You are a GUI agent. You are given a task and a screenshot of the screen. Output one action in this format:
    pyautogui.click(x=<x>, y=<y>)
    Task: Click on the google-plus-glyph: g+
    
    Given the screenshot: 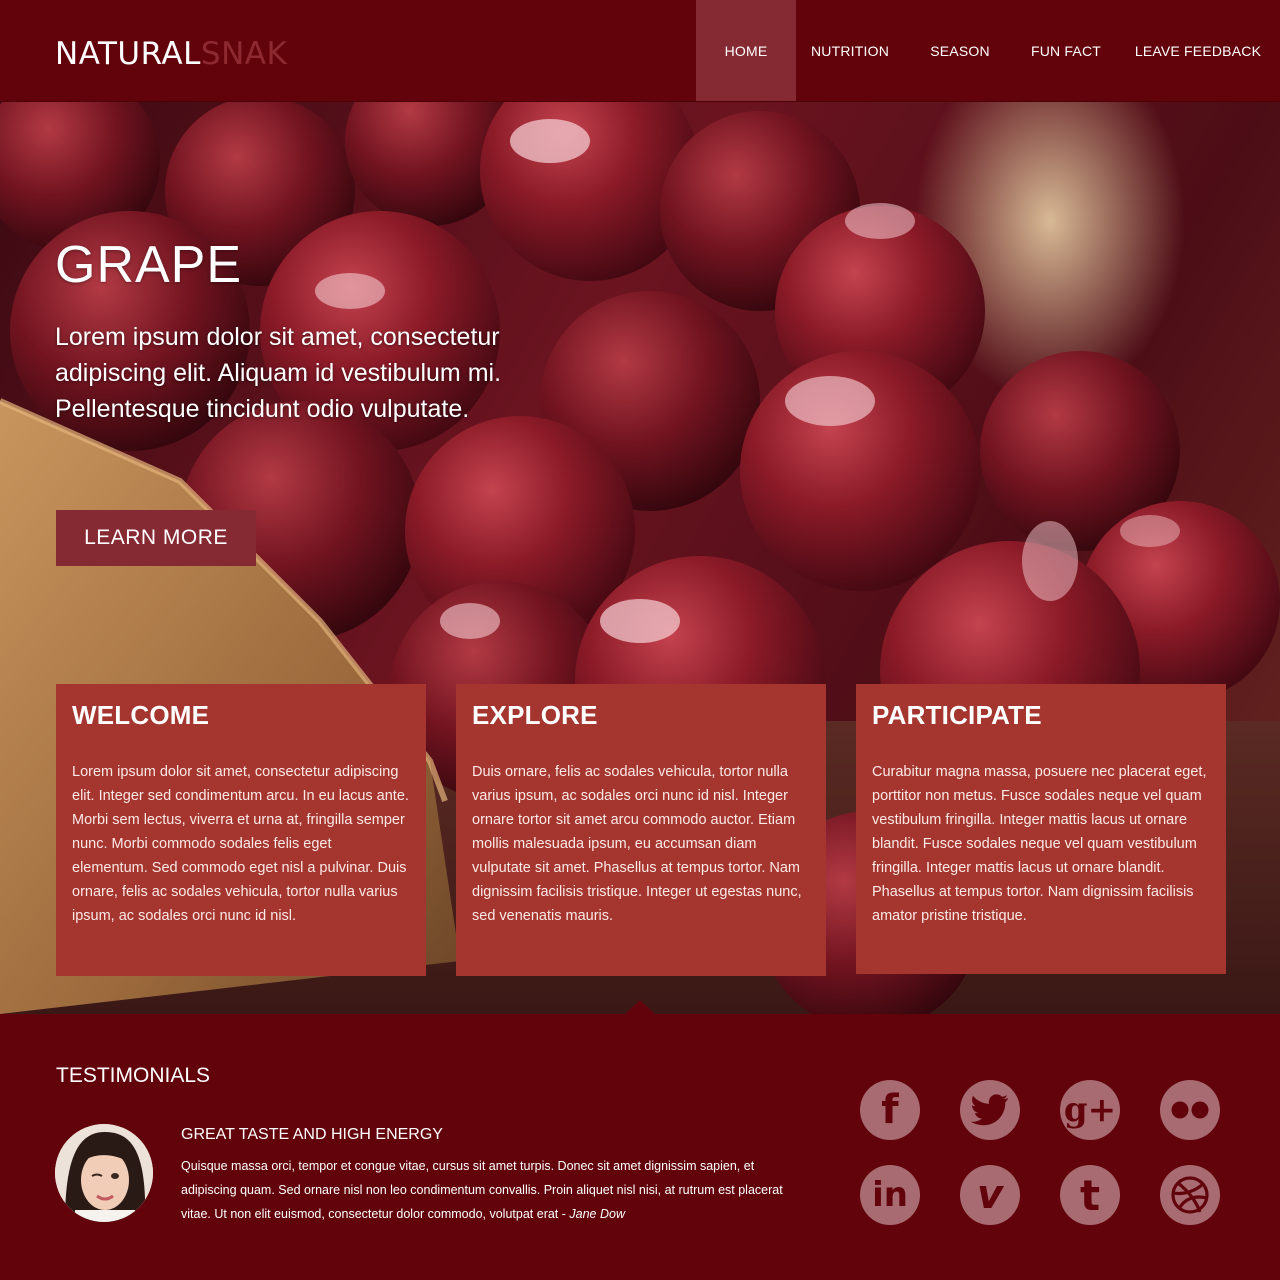 What is the action you would take?
    pyautogui.click(x=1090, y=1110)
    